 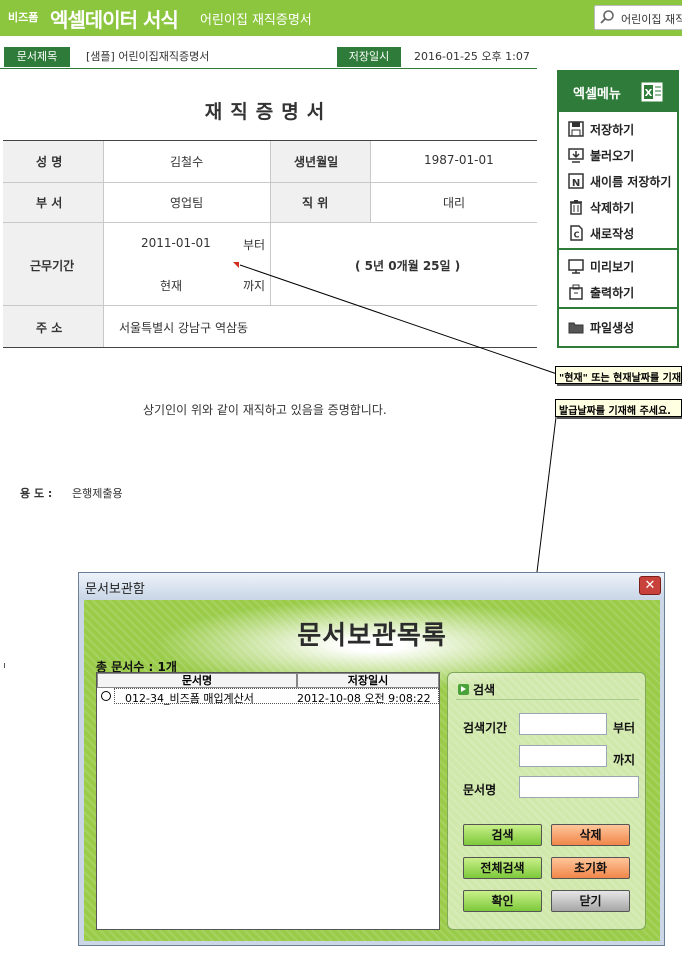 I want to click on doc-name-label: 문서명, so click(x=480, y=790).